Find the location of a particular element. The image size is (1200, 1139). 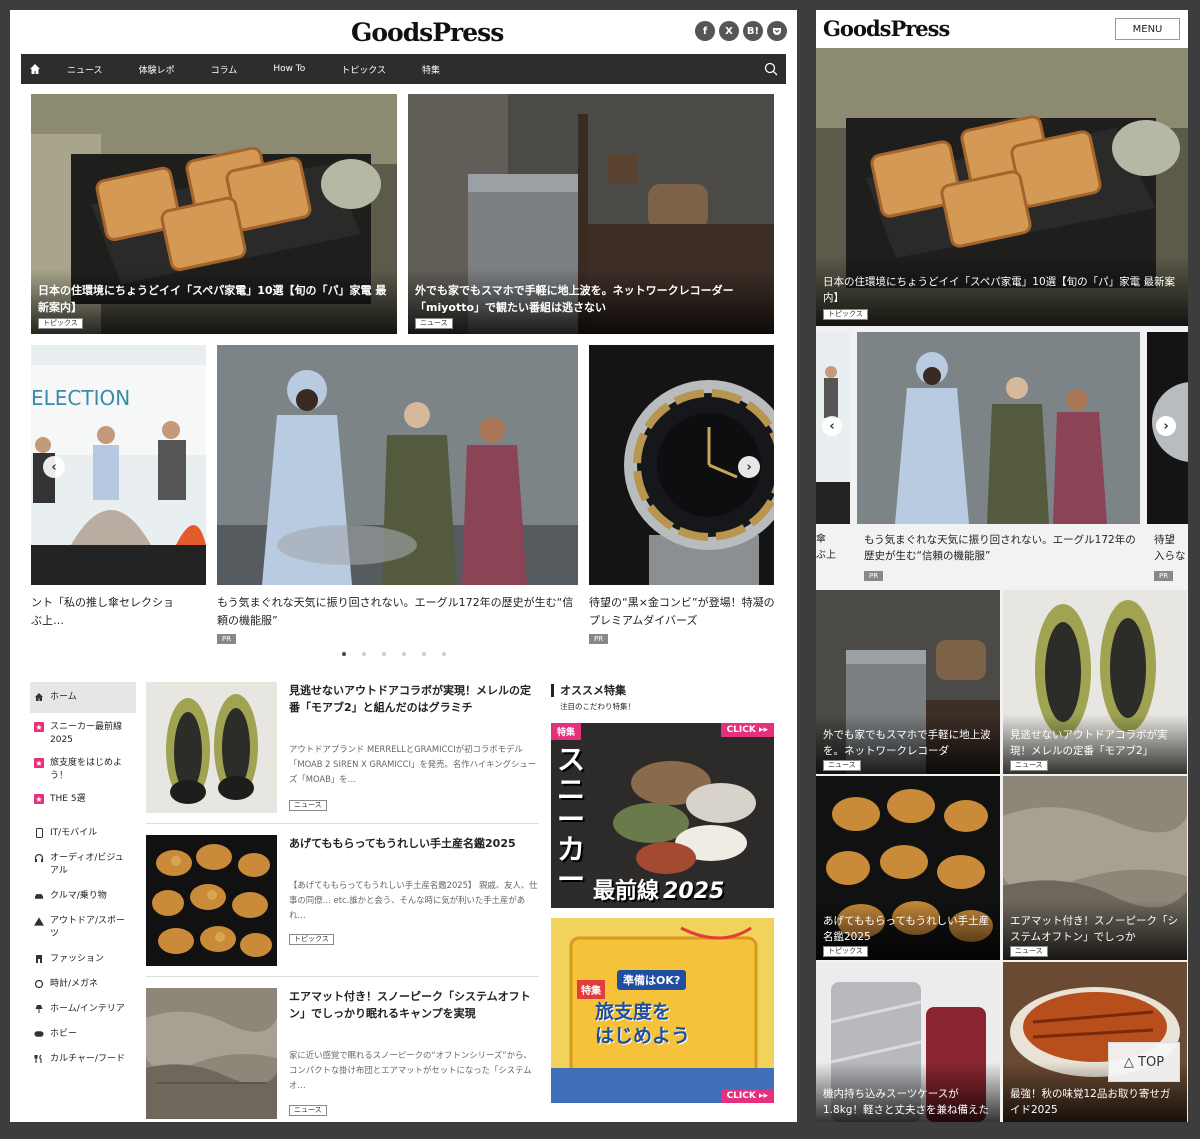

article-title: エアマット付き！スノーピーク「システムオフトン」でしっか is located at coordinates (1095, 929).